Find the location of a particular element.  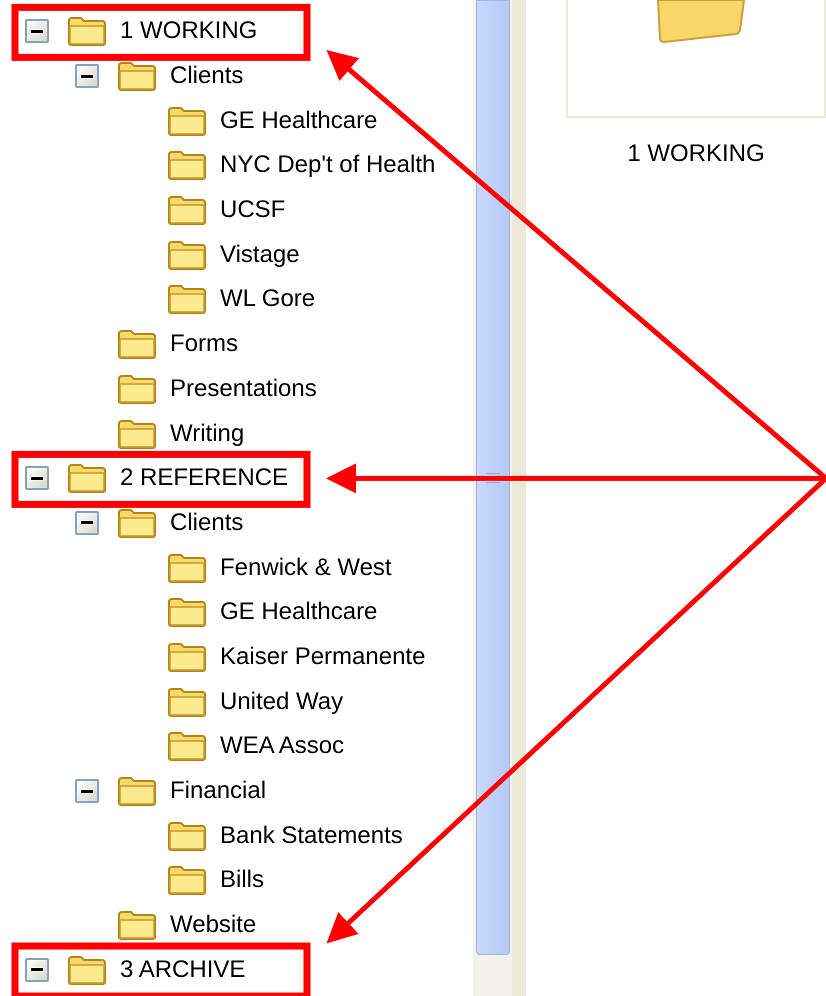

folder-label: Forms is located at coordinates (204, 344).